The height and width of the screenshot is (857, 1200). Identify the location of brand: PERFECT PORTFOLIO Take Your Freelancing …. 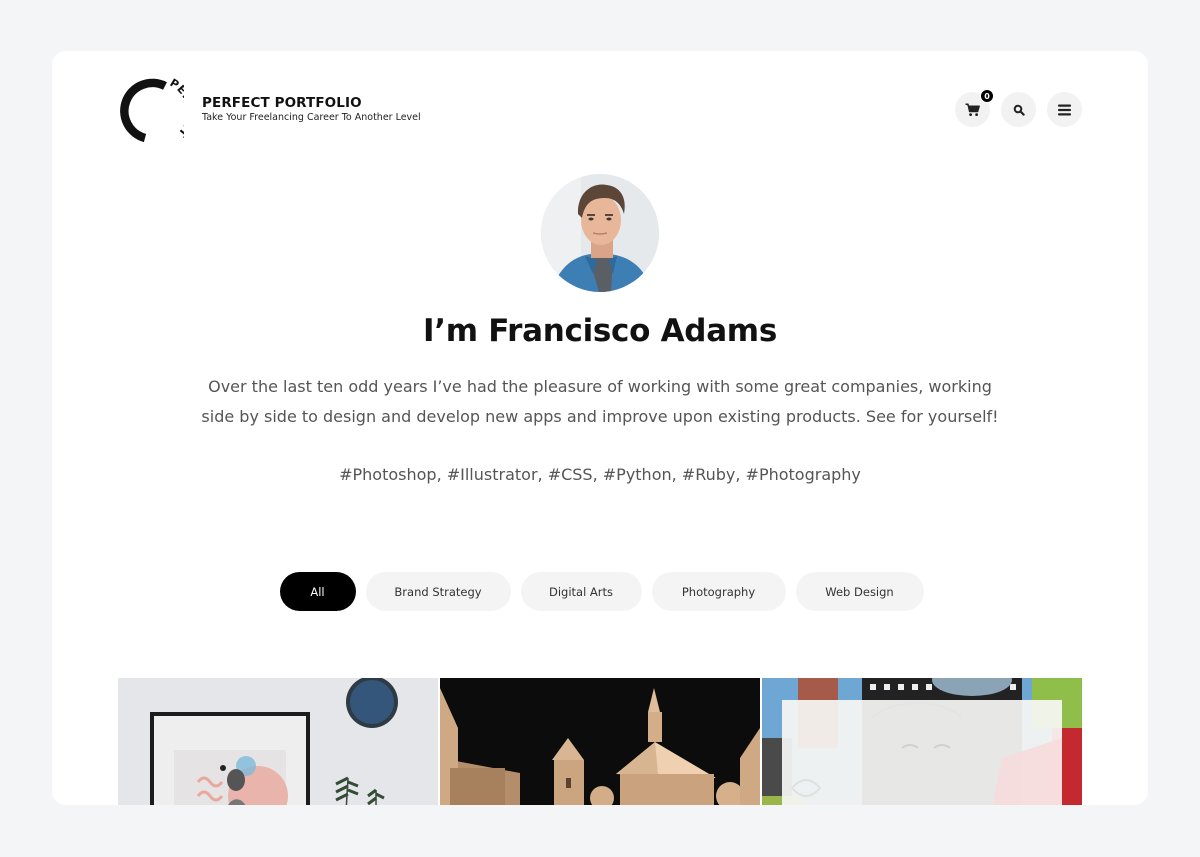
(311, 109).